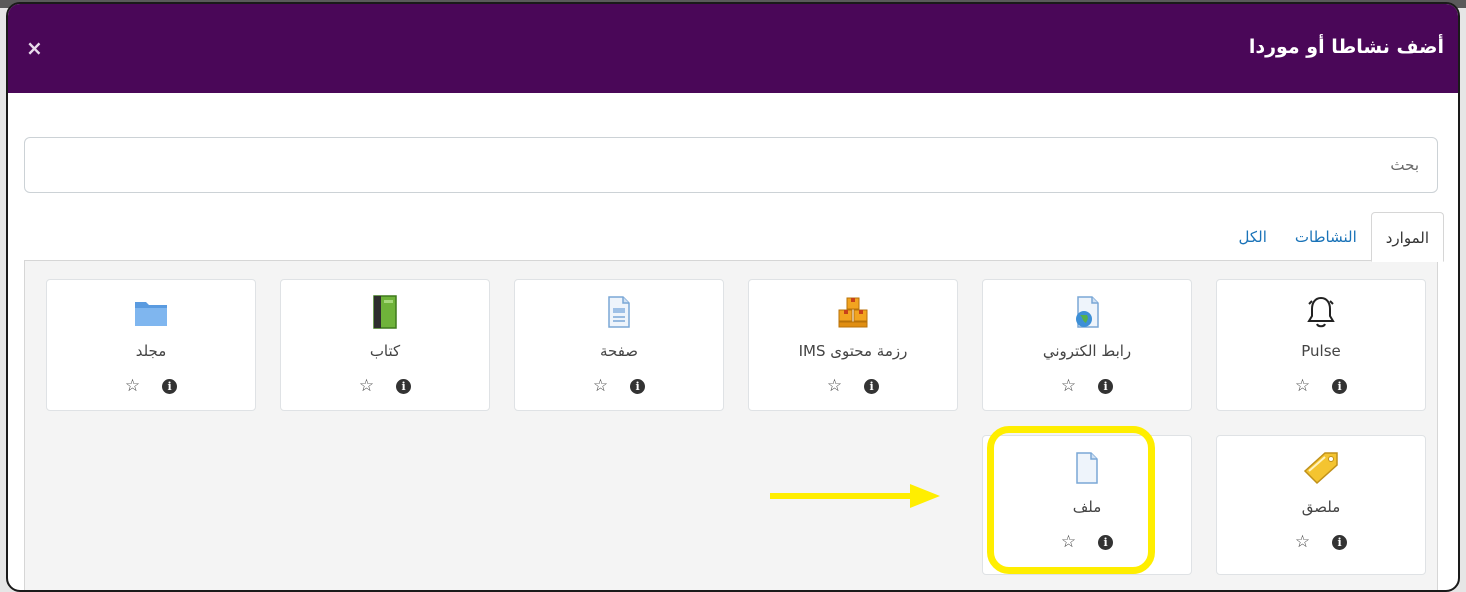 This screenshot has width=1466, height=592. I want to click on url-globe-icon, so click(1087, 312).